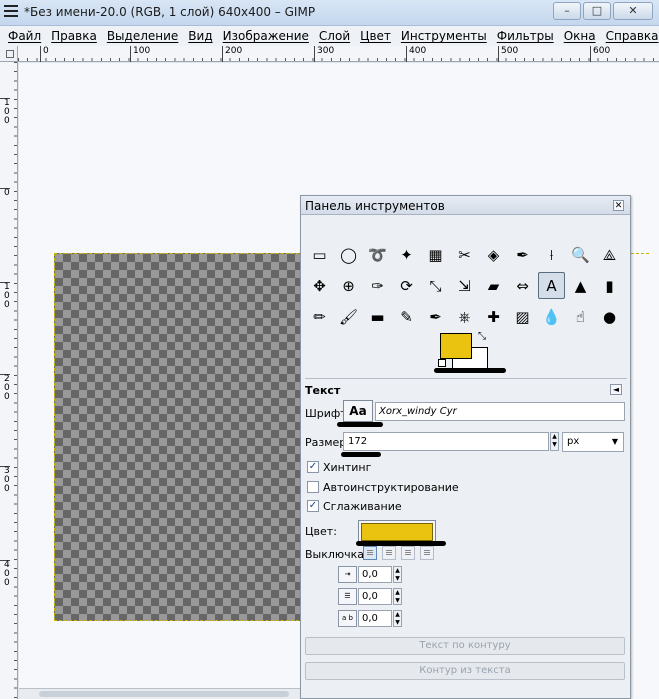 This screenshot has width=659, height=699. I want to click on justify-center-button, so click(408, 553).